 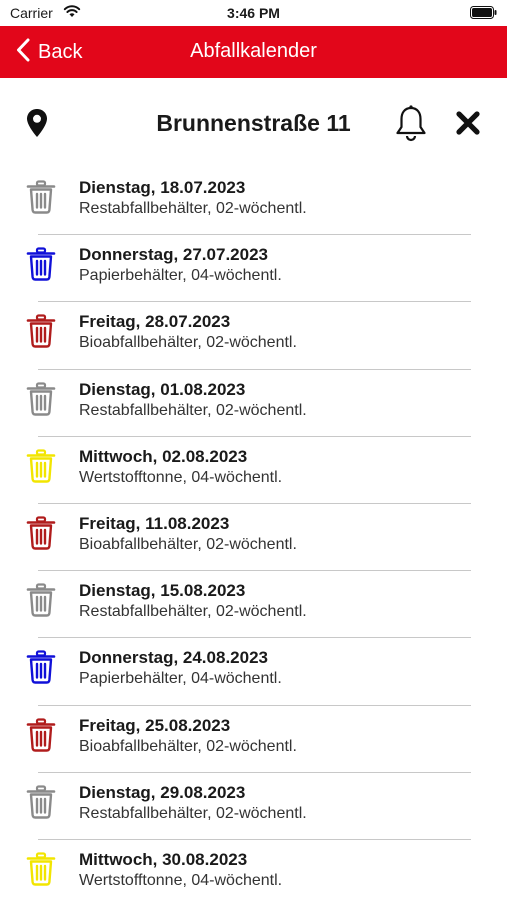 What do you see at coordinates (173, 255) in the screenshot?
I see `collection-date: Donnerstag, 27.07.2023` at bounding box center [173, 255].